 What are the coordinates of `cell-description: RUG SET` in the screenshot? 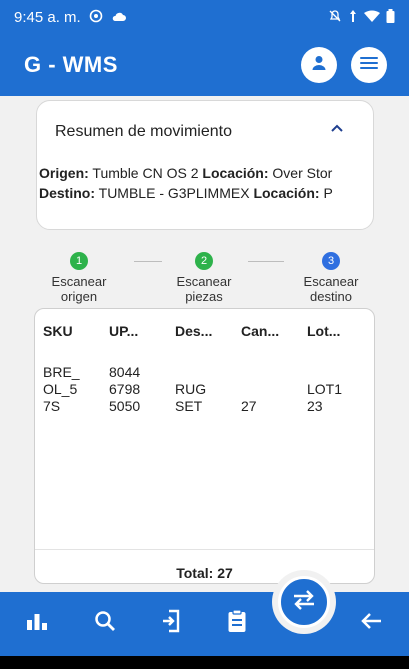 It's located at (191, 397).